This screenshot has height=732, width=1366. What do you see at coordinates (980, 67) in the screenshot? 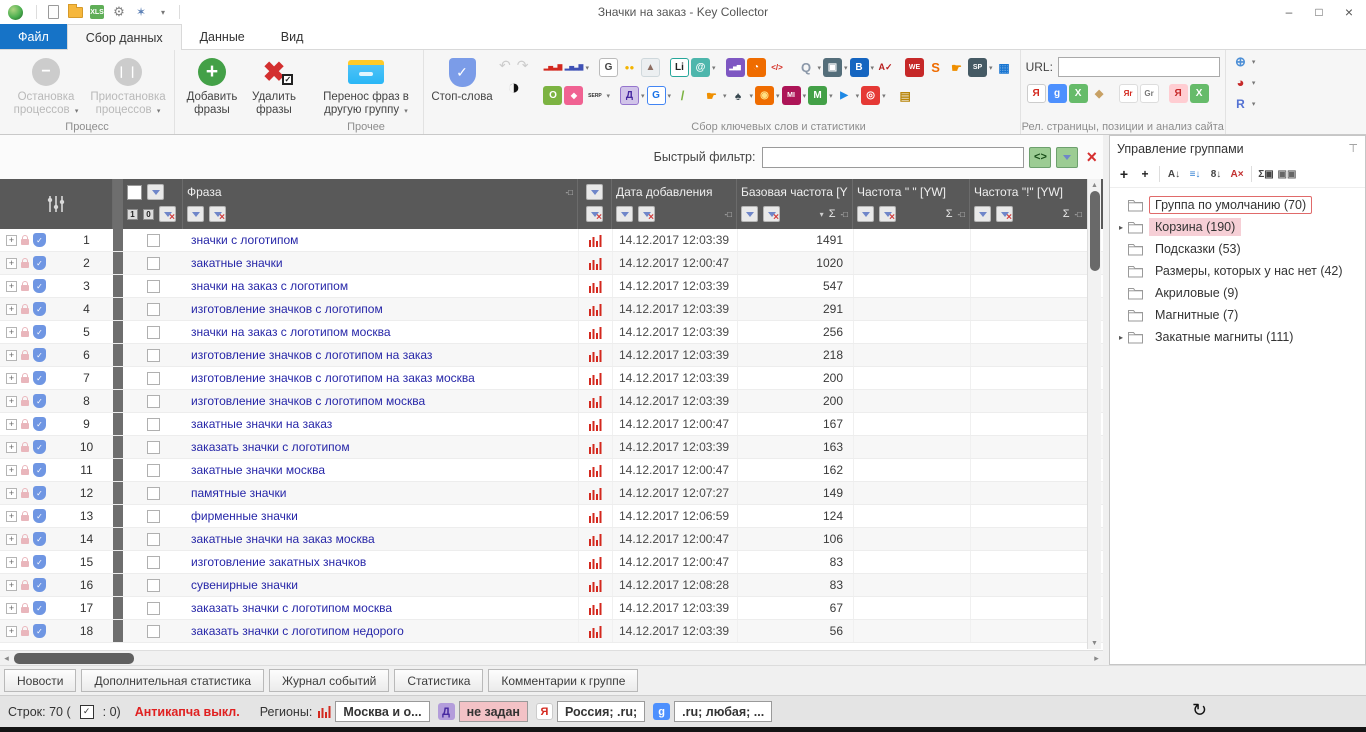
I see `sape-icon: SP ▾` at bounding box center [980, 67].